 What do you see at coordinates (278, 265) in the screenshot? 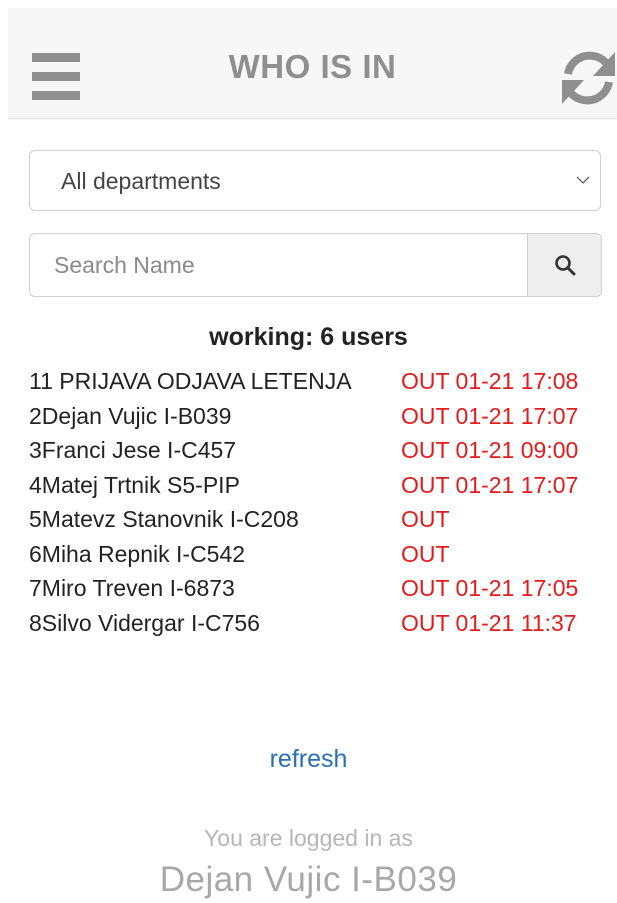
I see `search-input` at bounding box center [278, 265].